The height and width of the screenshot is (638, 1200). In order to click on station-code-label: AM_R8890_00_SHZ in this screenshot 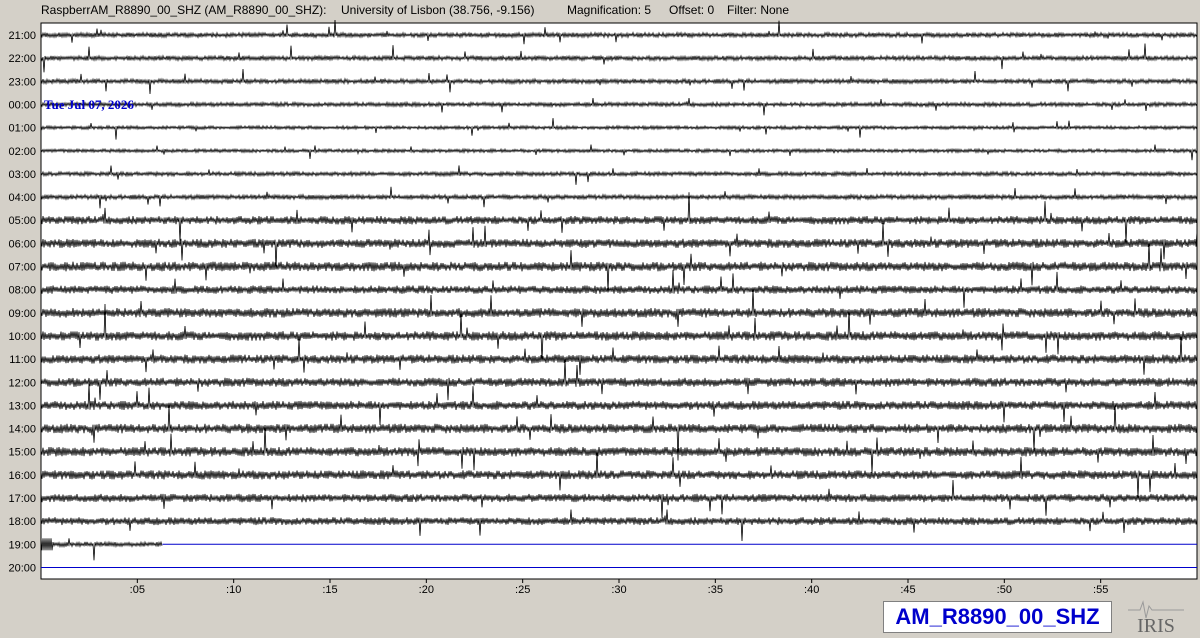, I will do `click(997, 617)`.